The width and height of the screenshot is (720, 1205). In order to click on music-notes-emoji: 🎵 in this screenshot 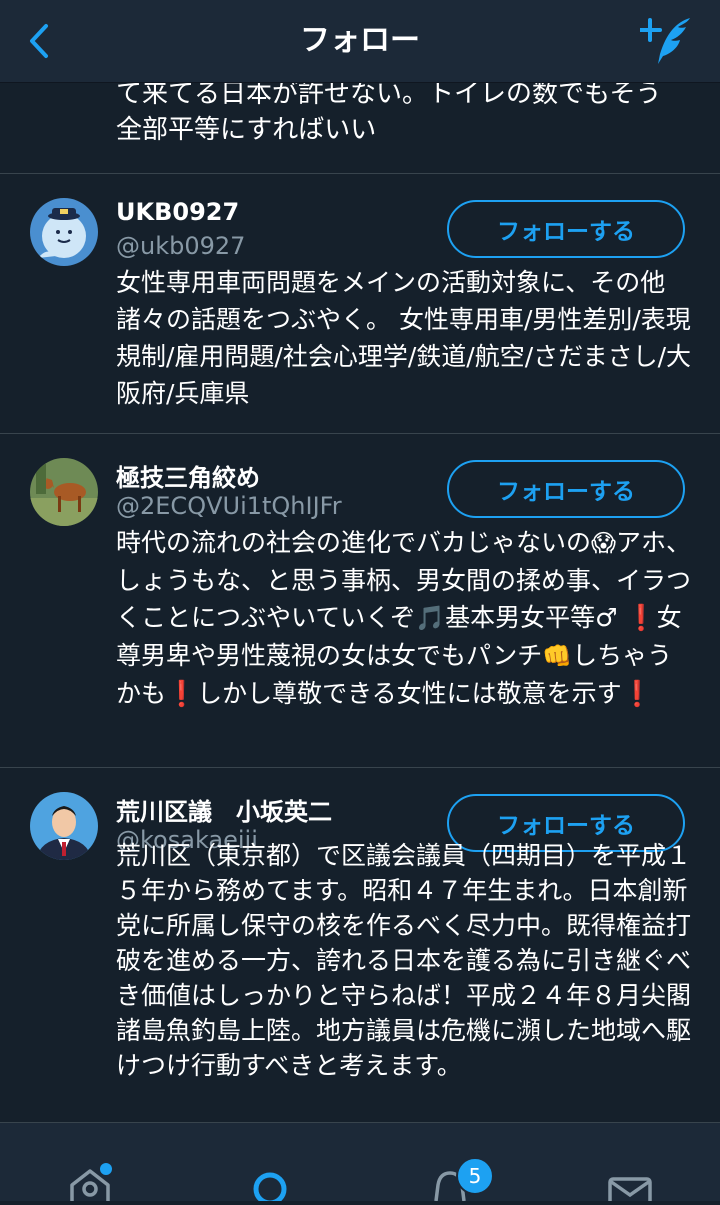, I will do `click(430, 618)`.